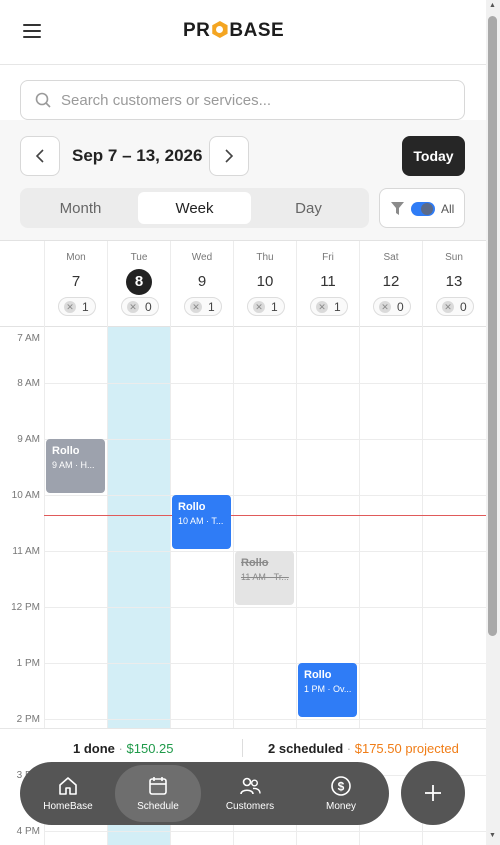 The image size is (500, 845). I want to click on filter-toggle, so click(423, 209).